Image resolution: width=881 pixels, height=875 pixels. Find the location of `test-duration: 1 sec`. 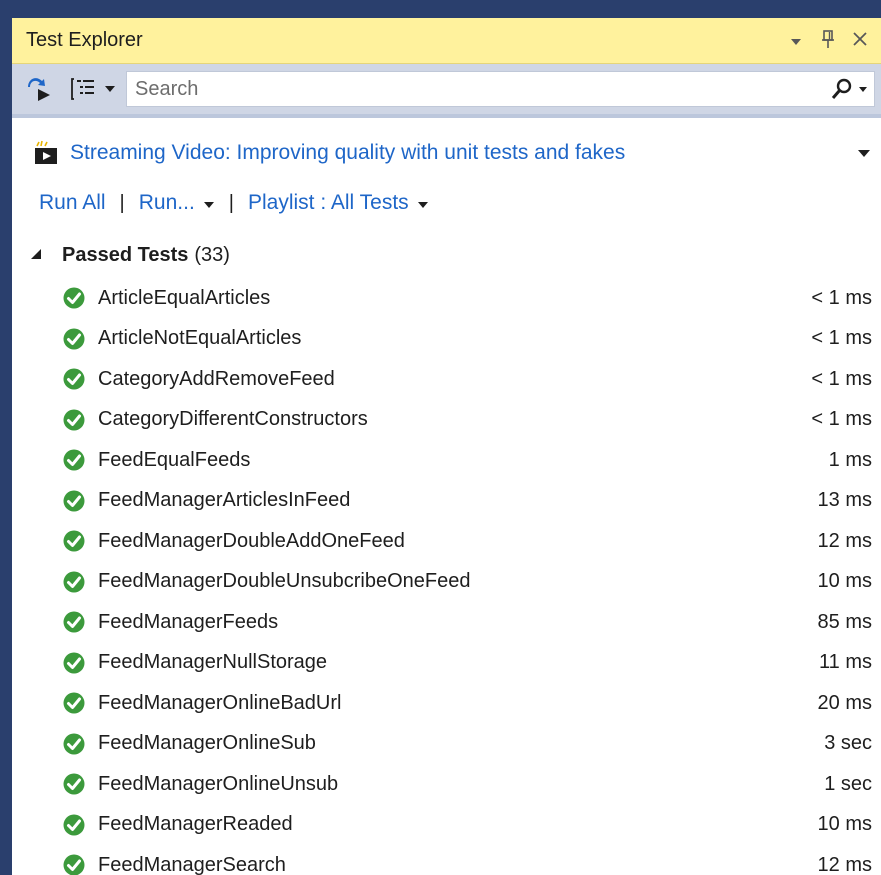

test-duration: 1 sec is located at coordinates (848, 783).